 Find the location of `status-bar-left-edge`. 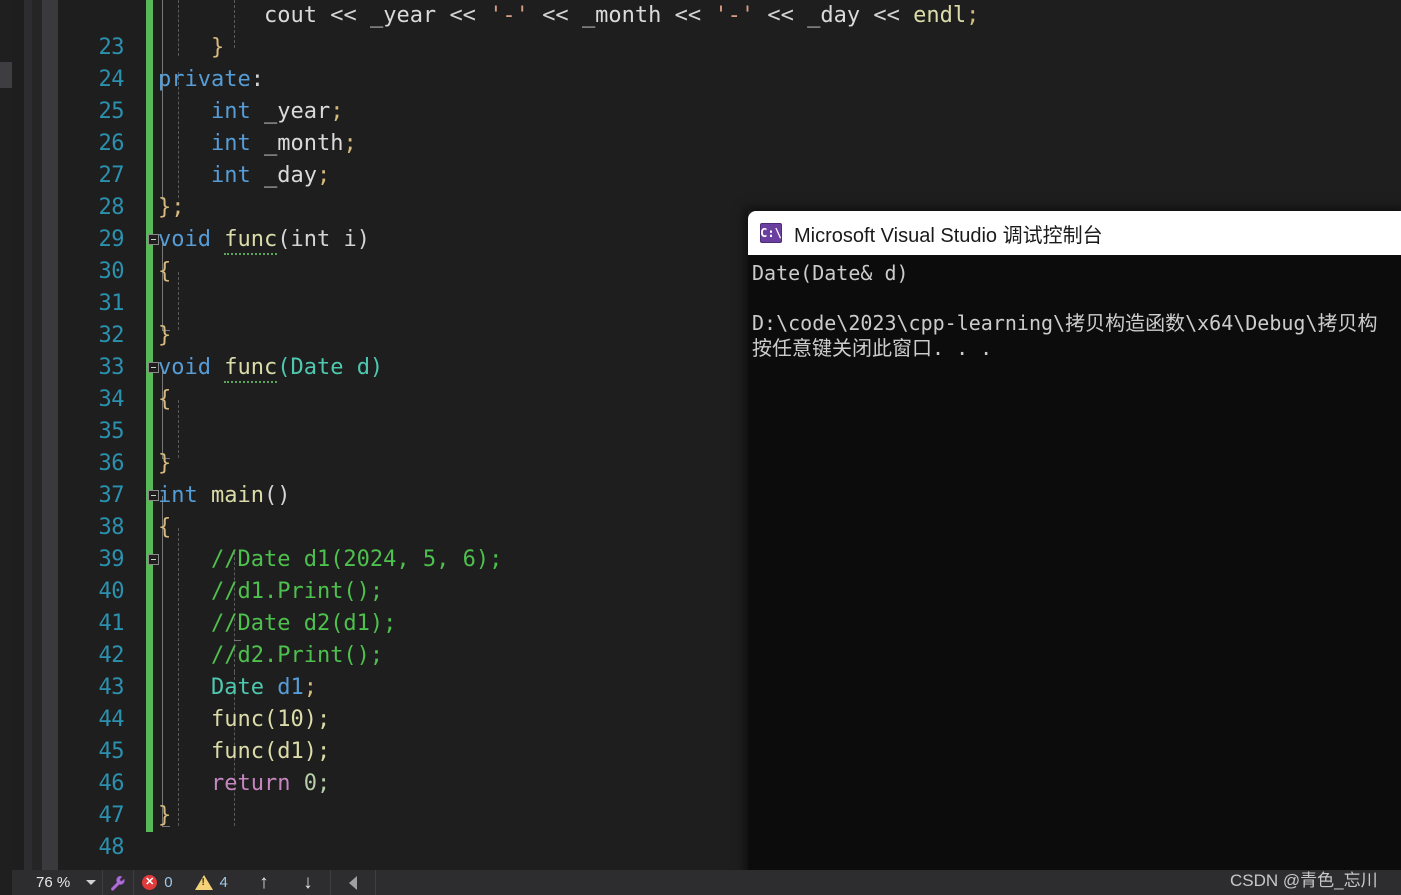

status-bar-left-edge is located at coordinates (6, 882).